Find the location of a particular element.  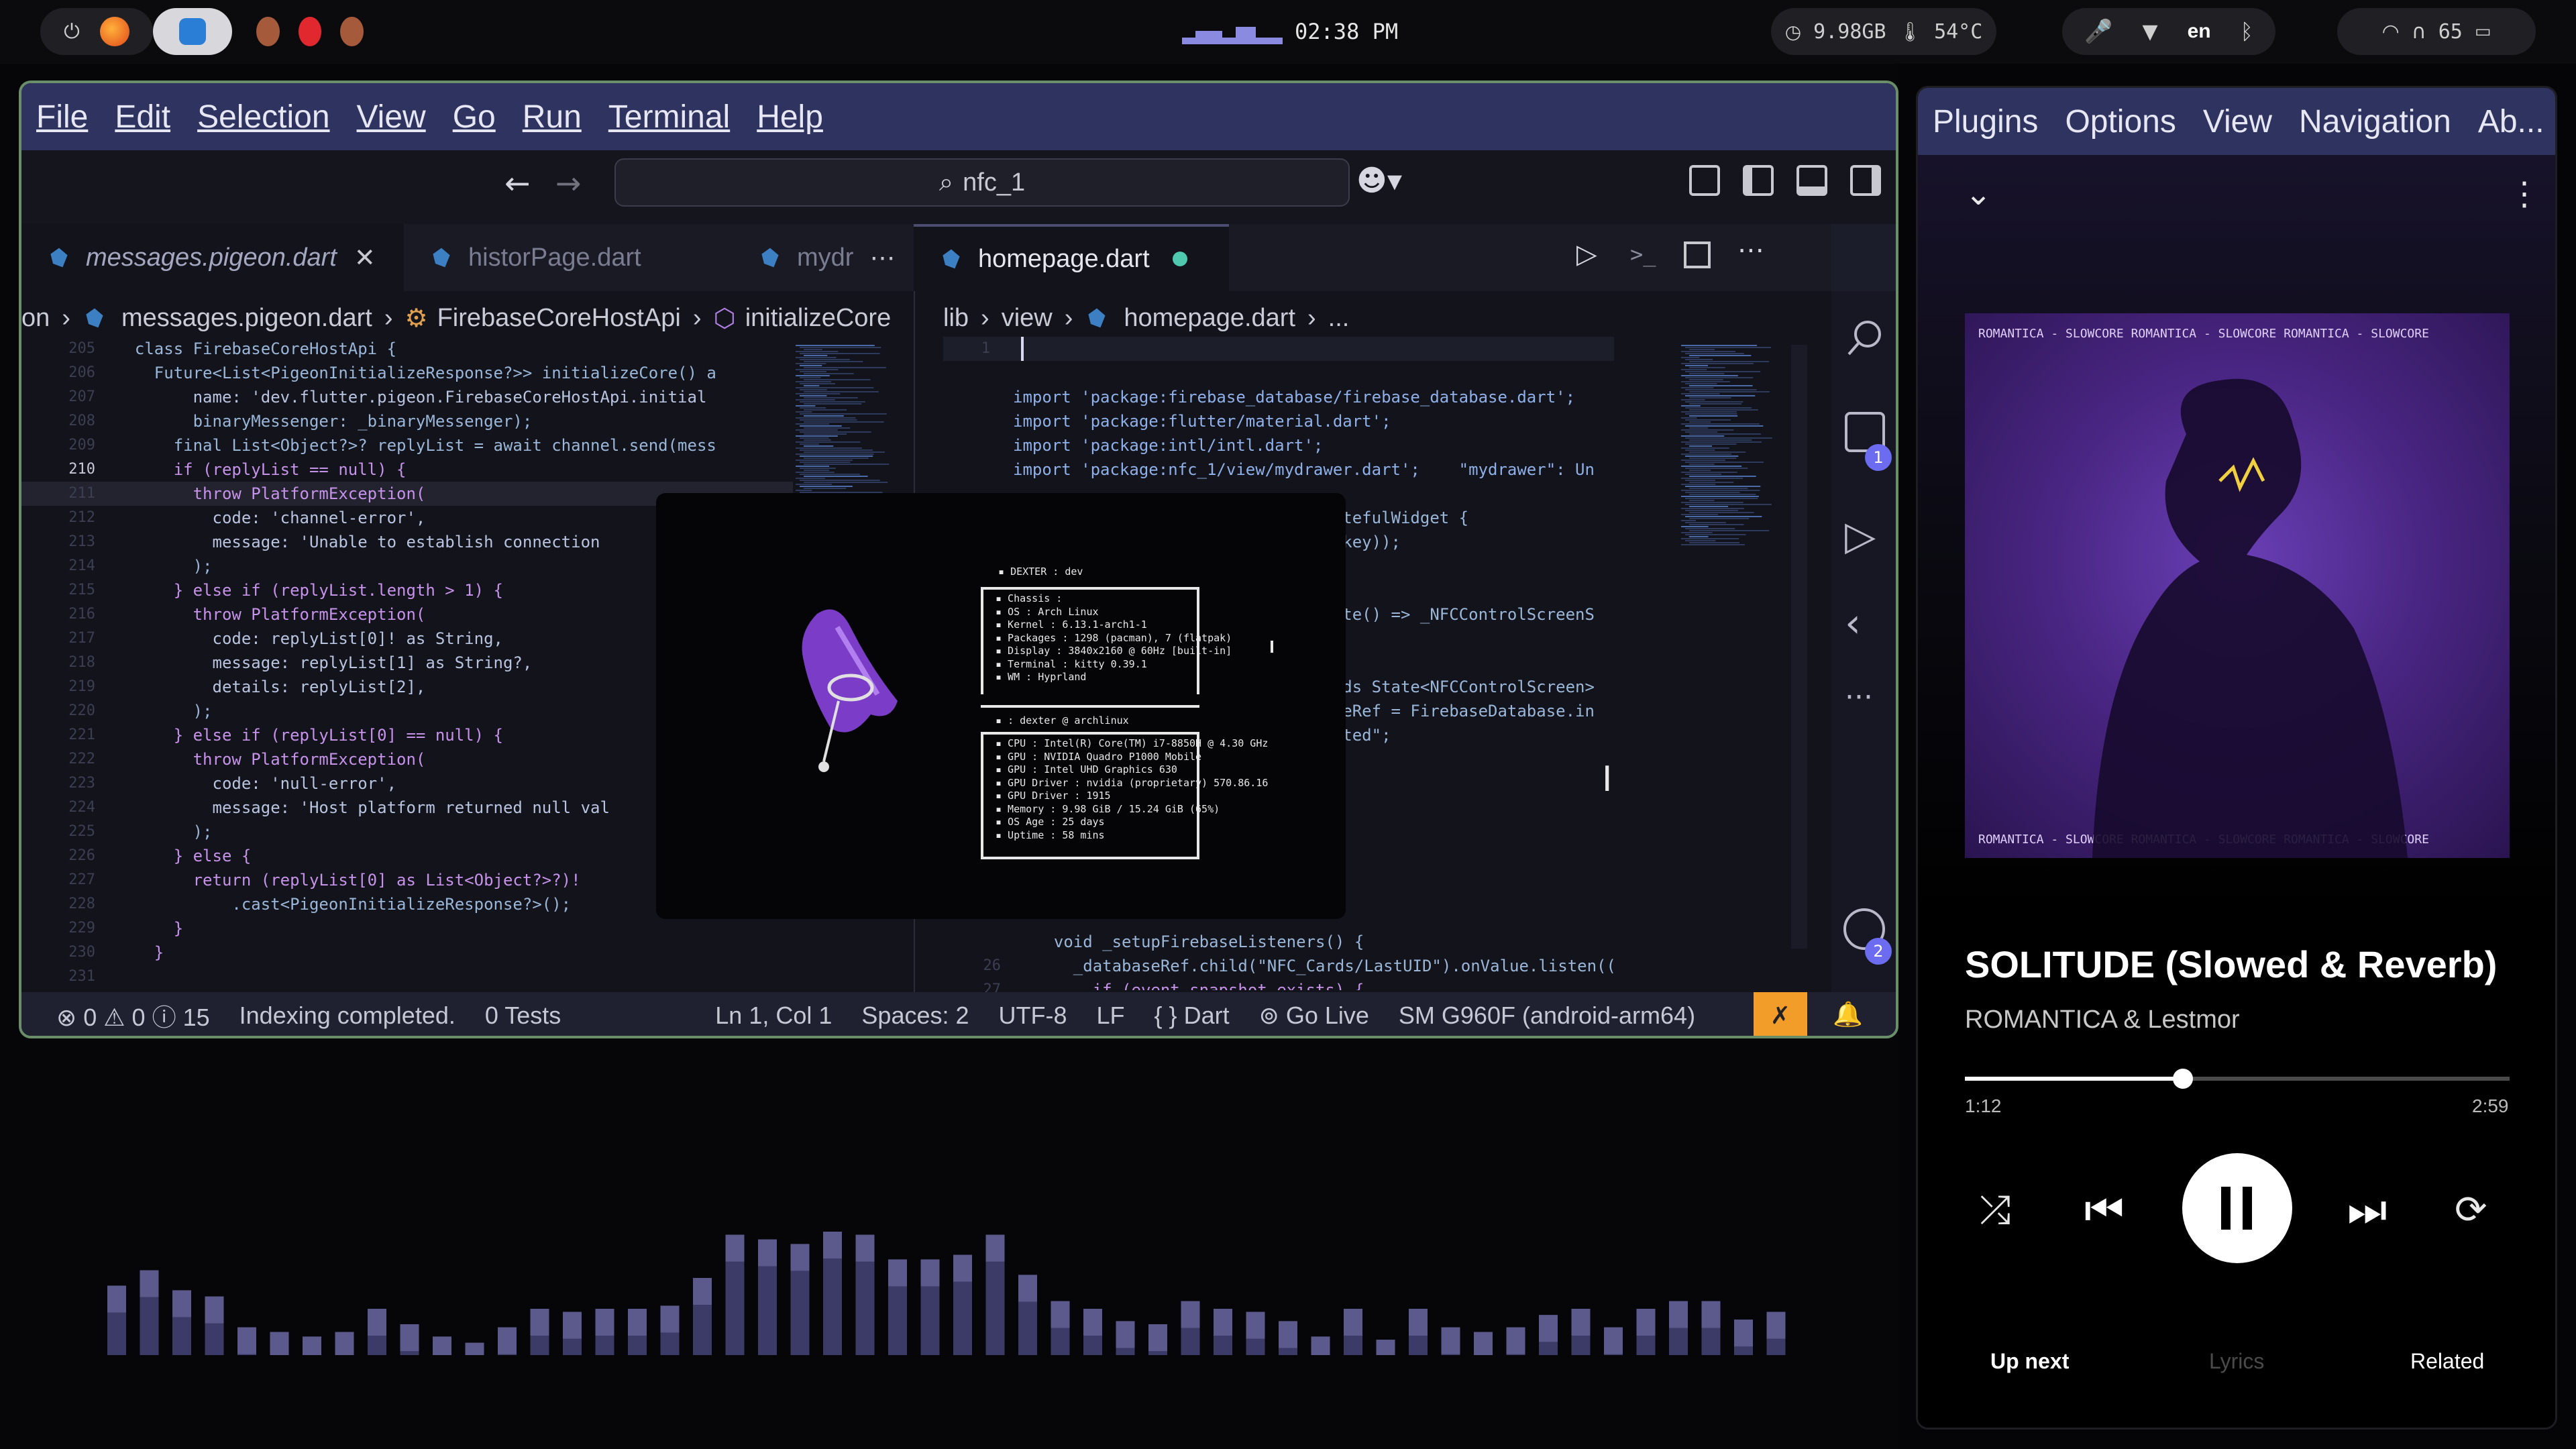

breadcrumb-item: view is located at coordinates (1027, 318).